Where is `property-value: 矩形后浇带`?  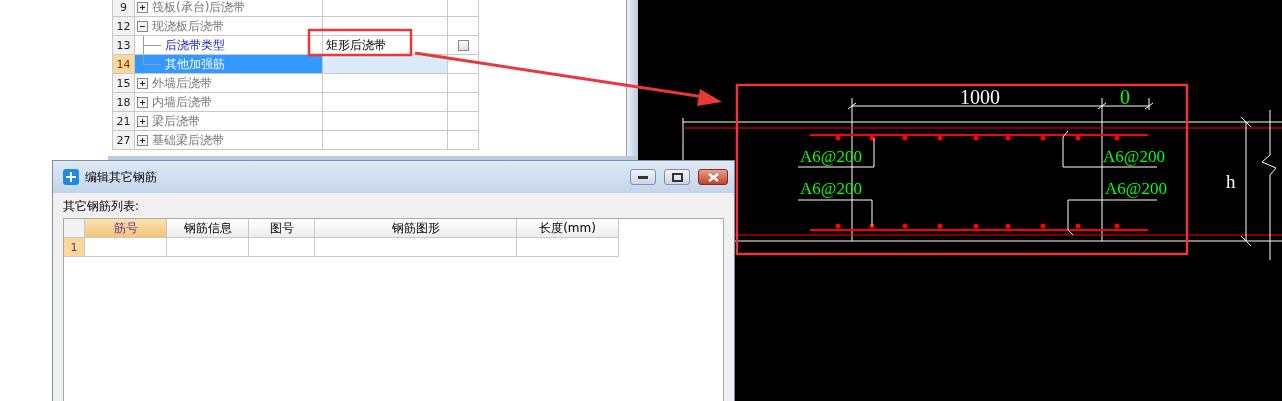
property-value: 矩形后浇带 is located at coordinates (356, 45).